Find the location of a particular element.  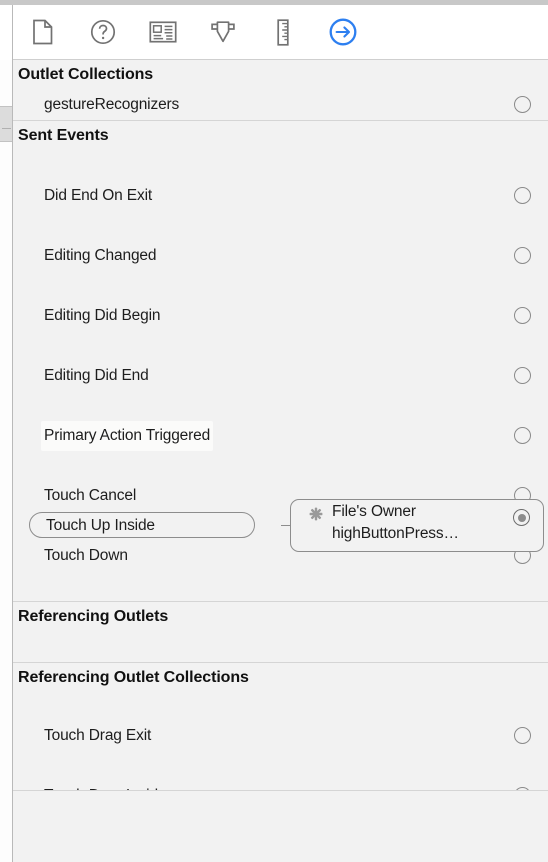

slider-arrow-icon is located at coordinates (223, 32).